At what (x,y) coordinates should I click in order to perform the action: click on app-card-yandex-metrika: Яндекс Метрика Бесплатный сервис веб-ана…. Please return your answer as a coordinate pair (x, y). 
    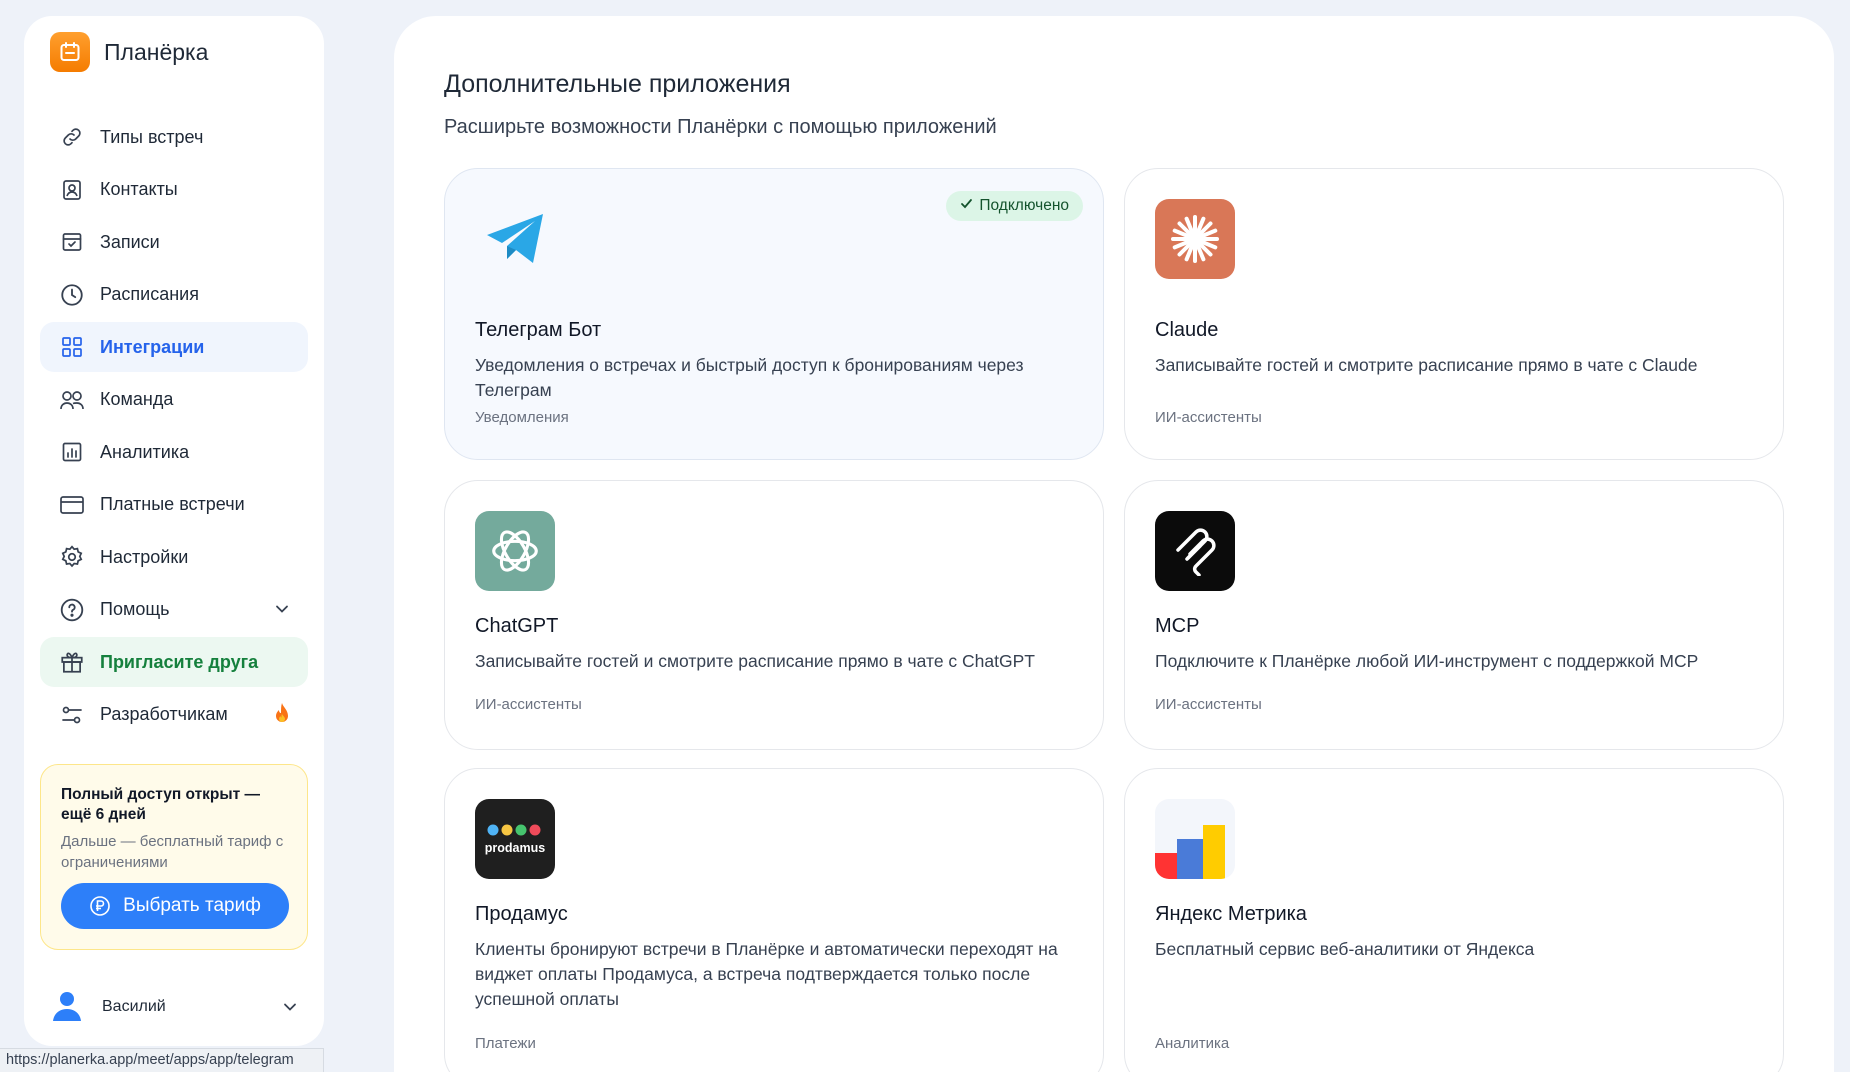
    Looking at the image, I should click on (1454, 920).